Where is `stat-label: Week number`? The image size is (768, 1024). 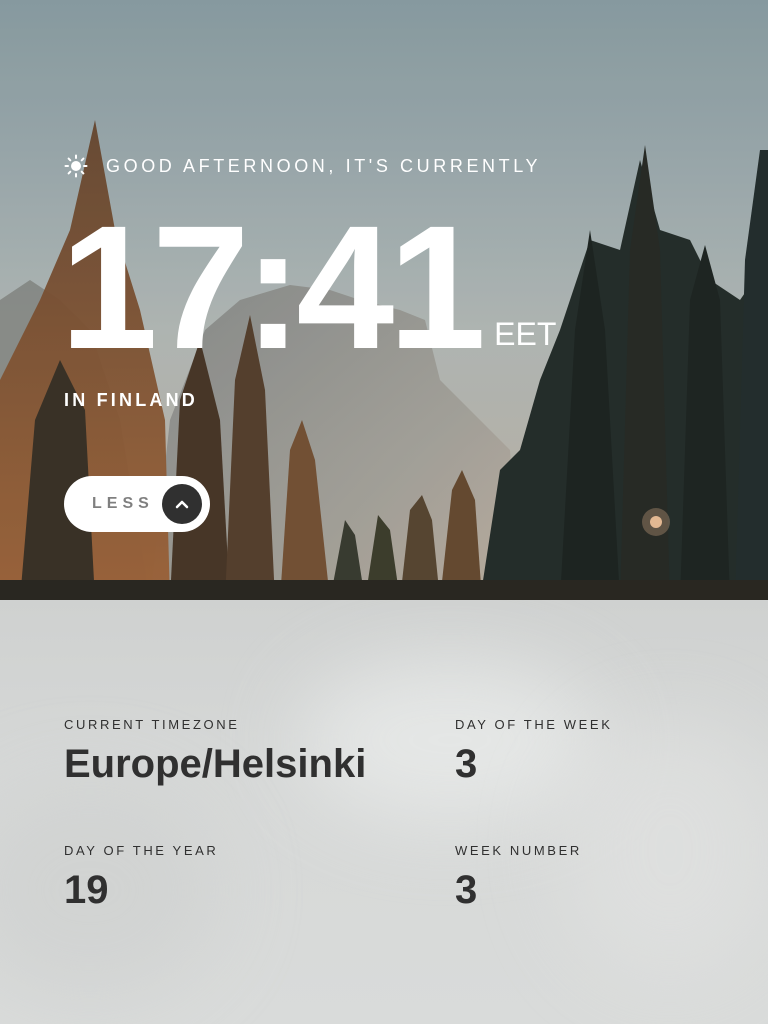
stat-label: Week number is located at coordinates (518, 850).